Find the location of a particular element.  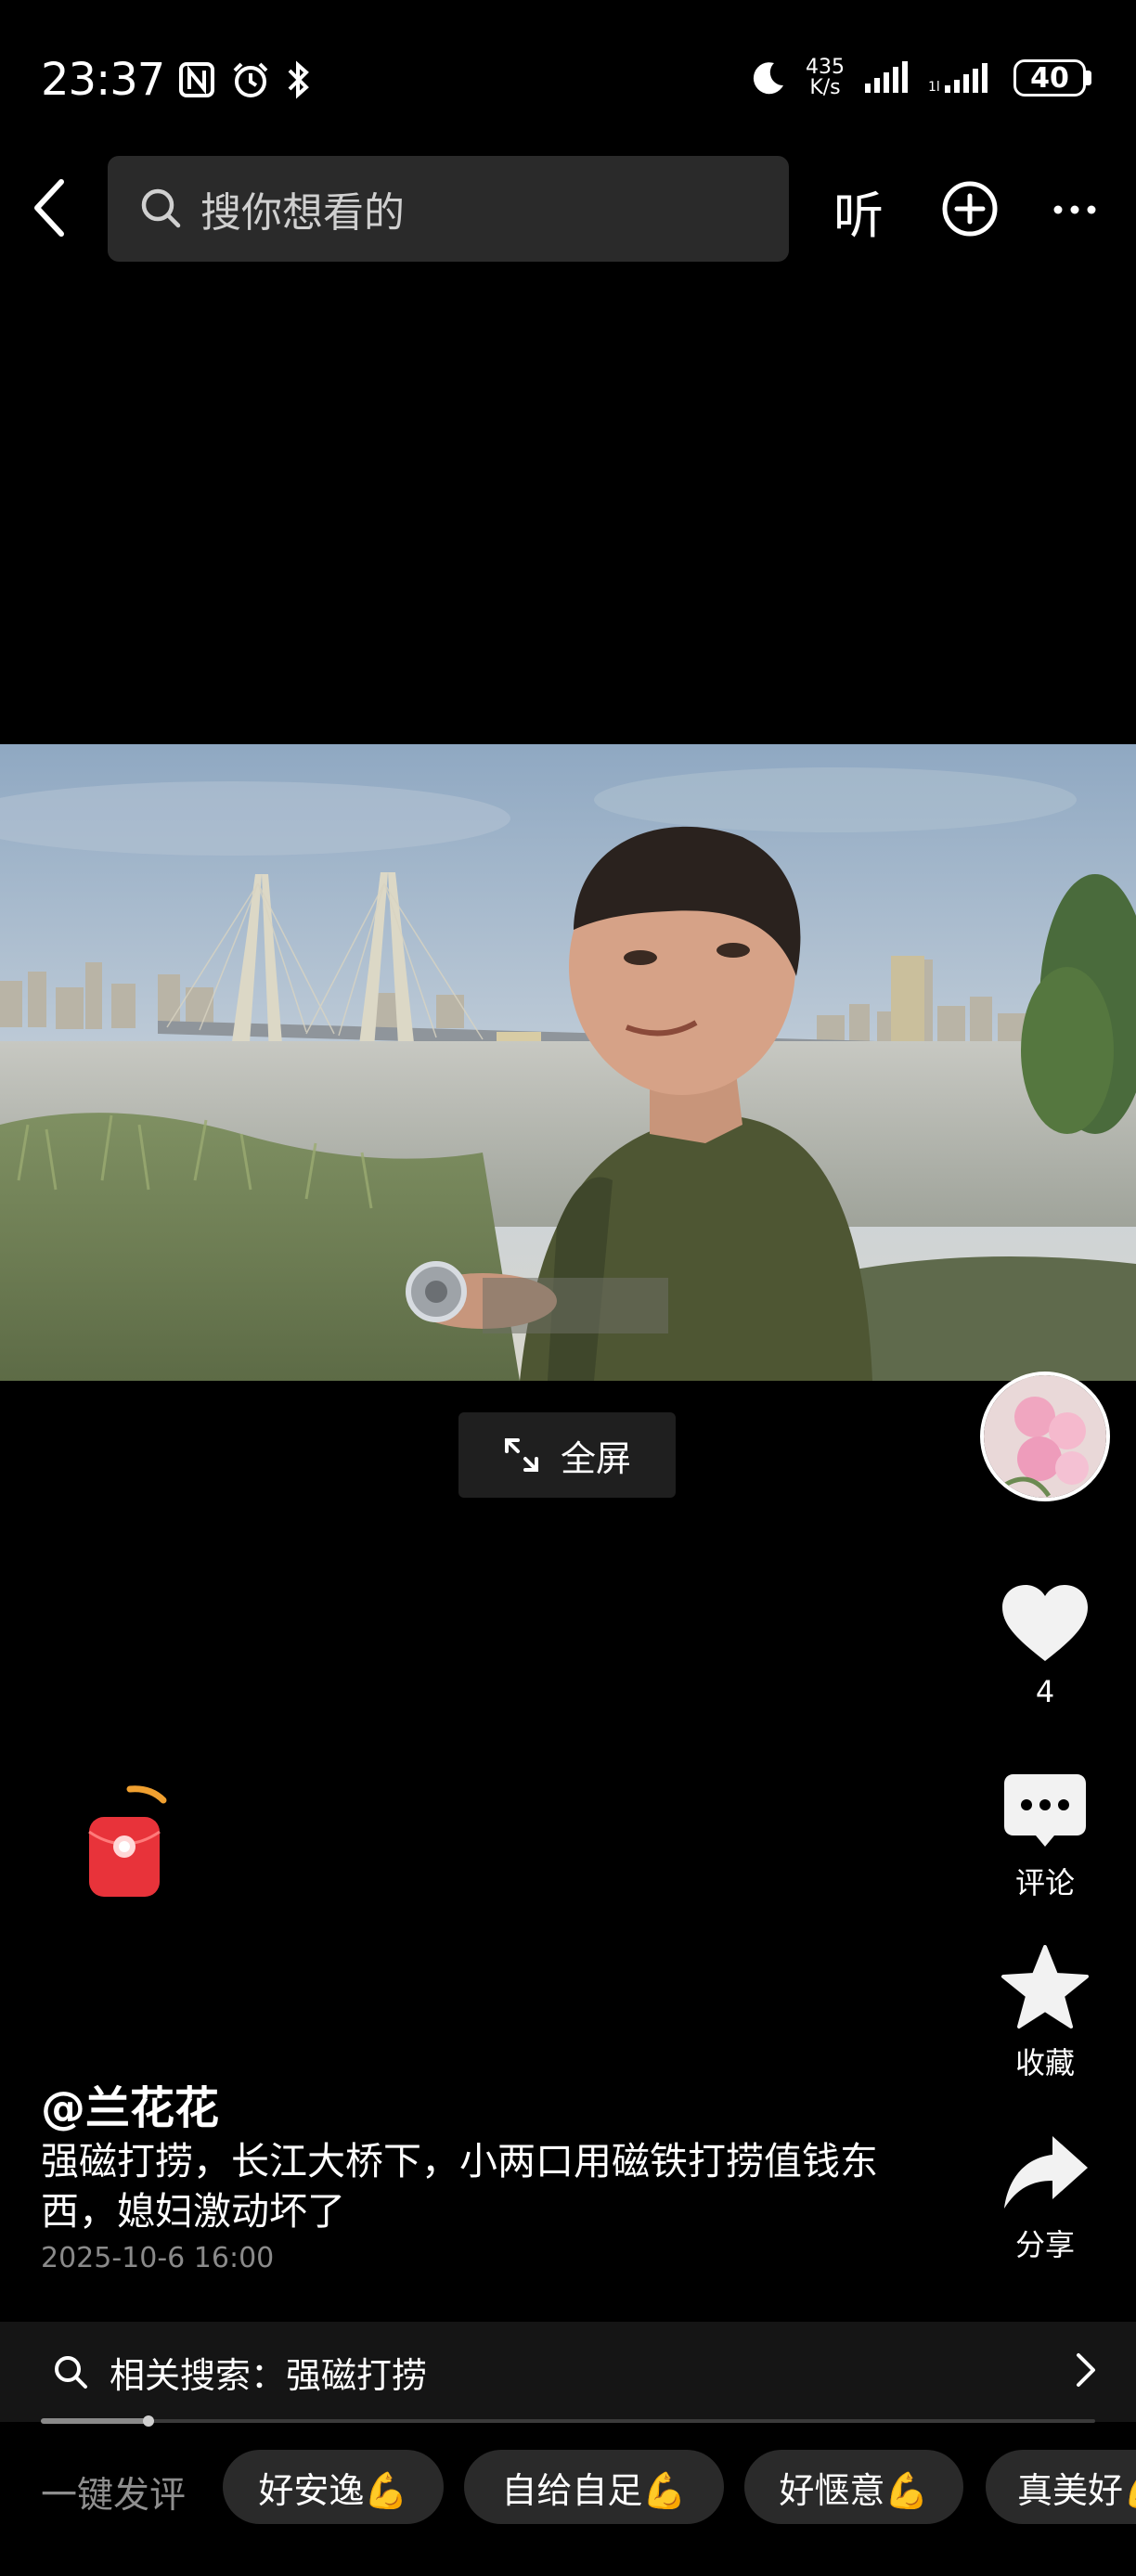

battery-tip is located at coordinates (1088, 78).